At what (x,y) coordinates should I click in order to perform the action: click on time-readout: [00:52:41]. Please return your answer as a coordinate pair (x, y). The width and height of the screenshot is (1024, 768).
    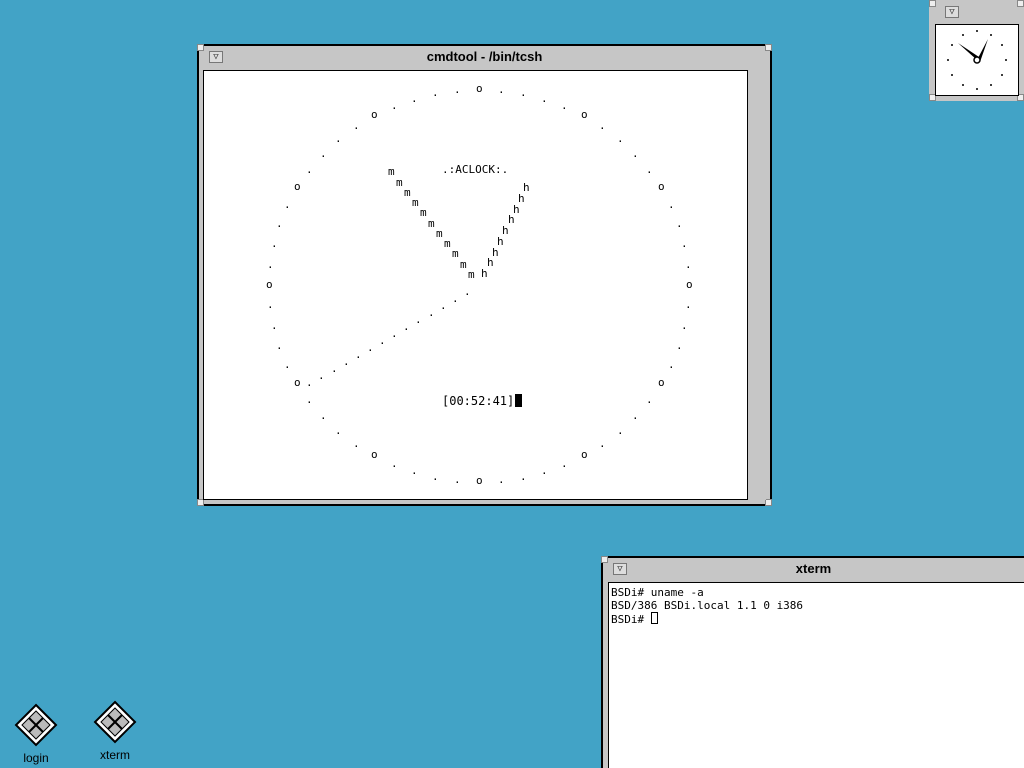
    Looking at the image, I should click on (482, 401).